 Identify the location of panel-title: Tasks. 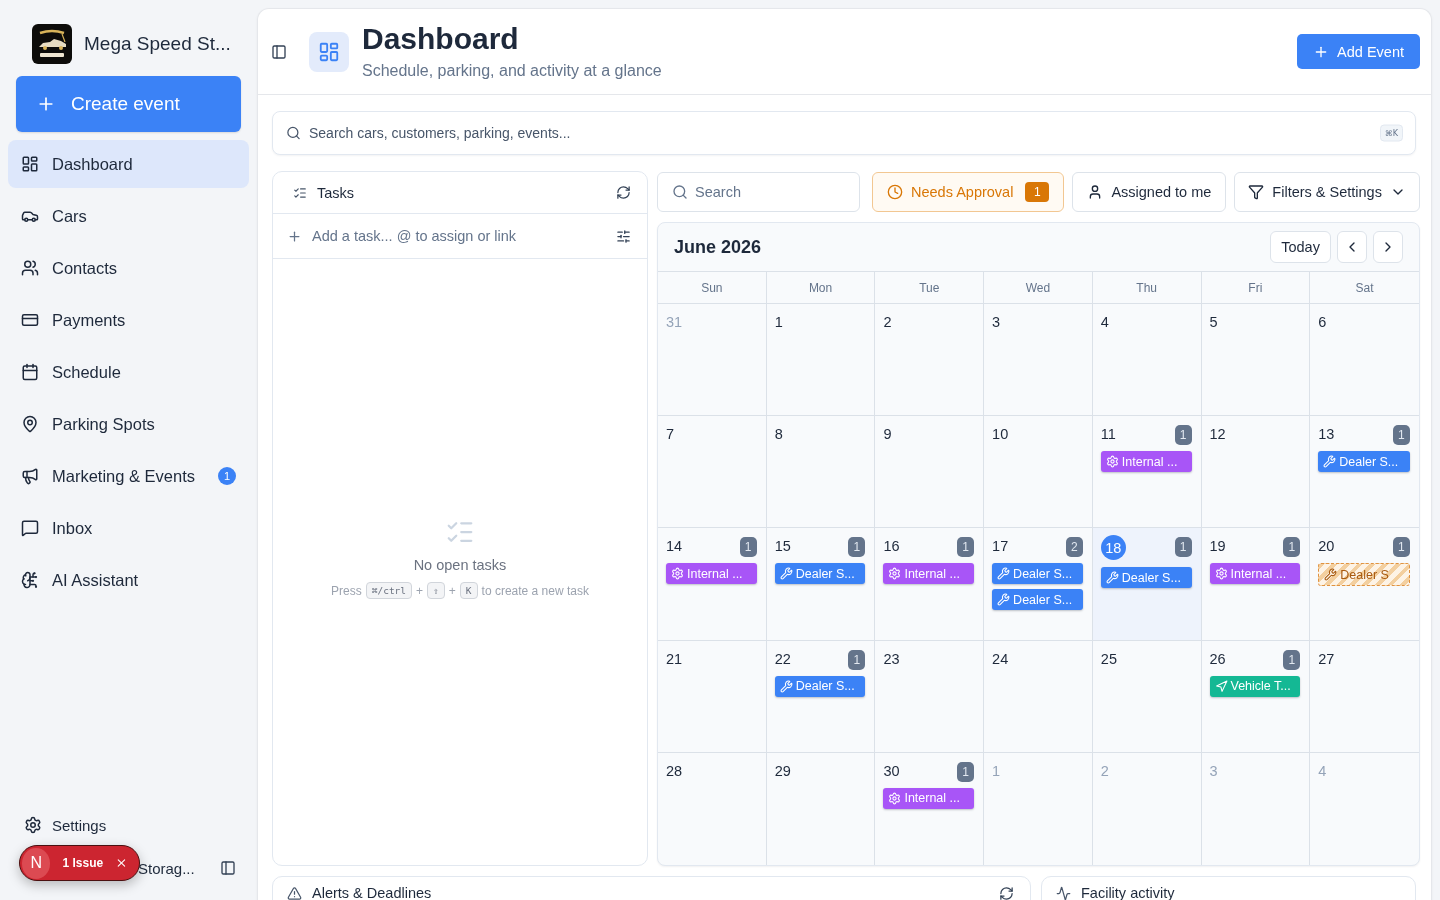
(336, 192).